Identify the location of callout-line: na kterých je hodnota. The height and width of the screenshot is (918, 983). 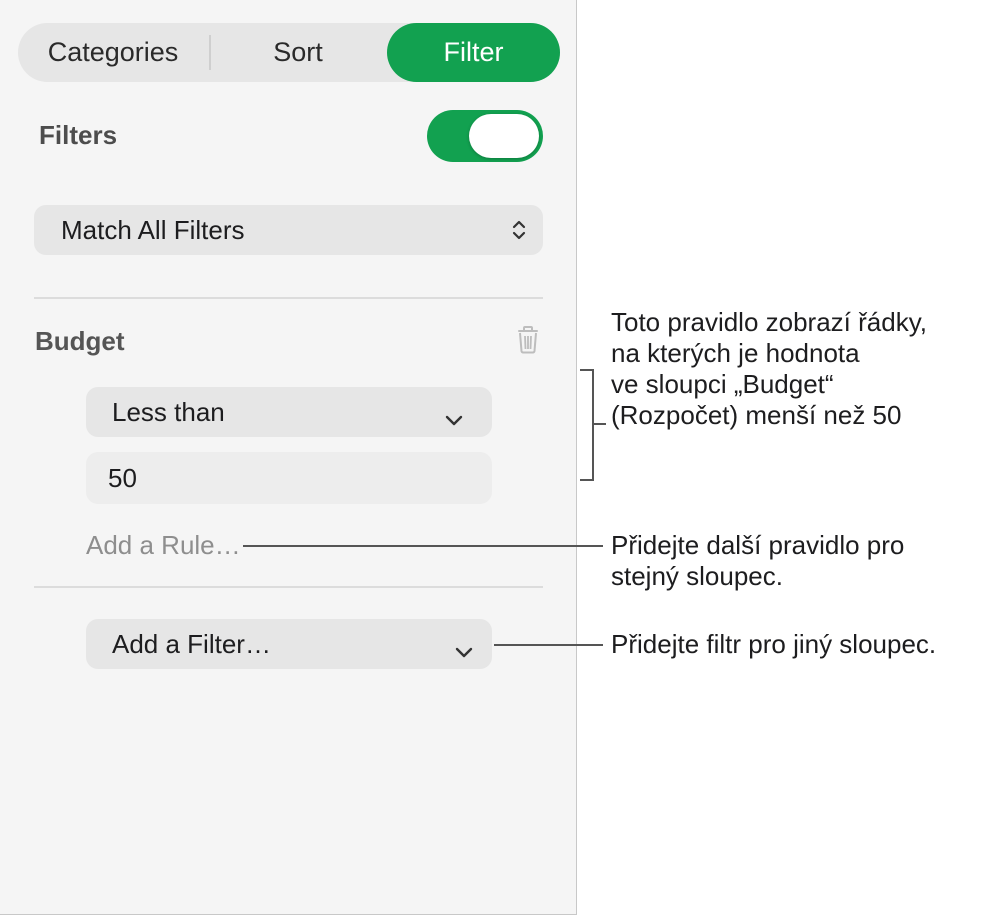
(735, 353).